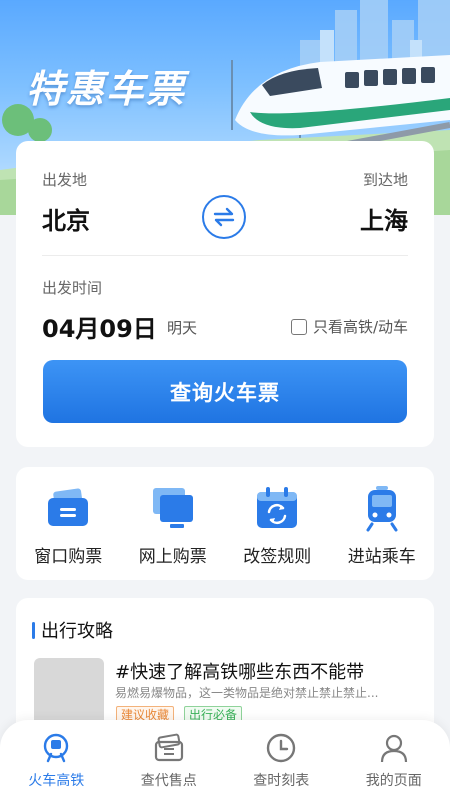 The width and height of the screenshot is (450, 800). I want to click on swap-arrows-icon, so click(224, 217).